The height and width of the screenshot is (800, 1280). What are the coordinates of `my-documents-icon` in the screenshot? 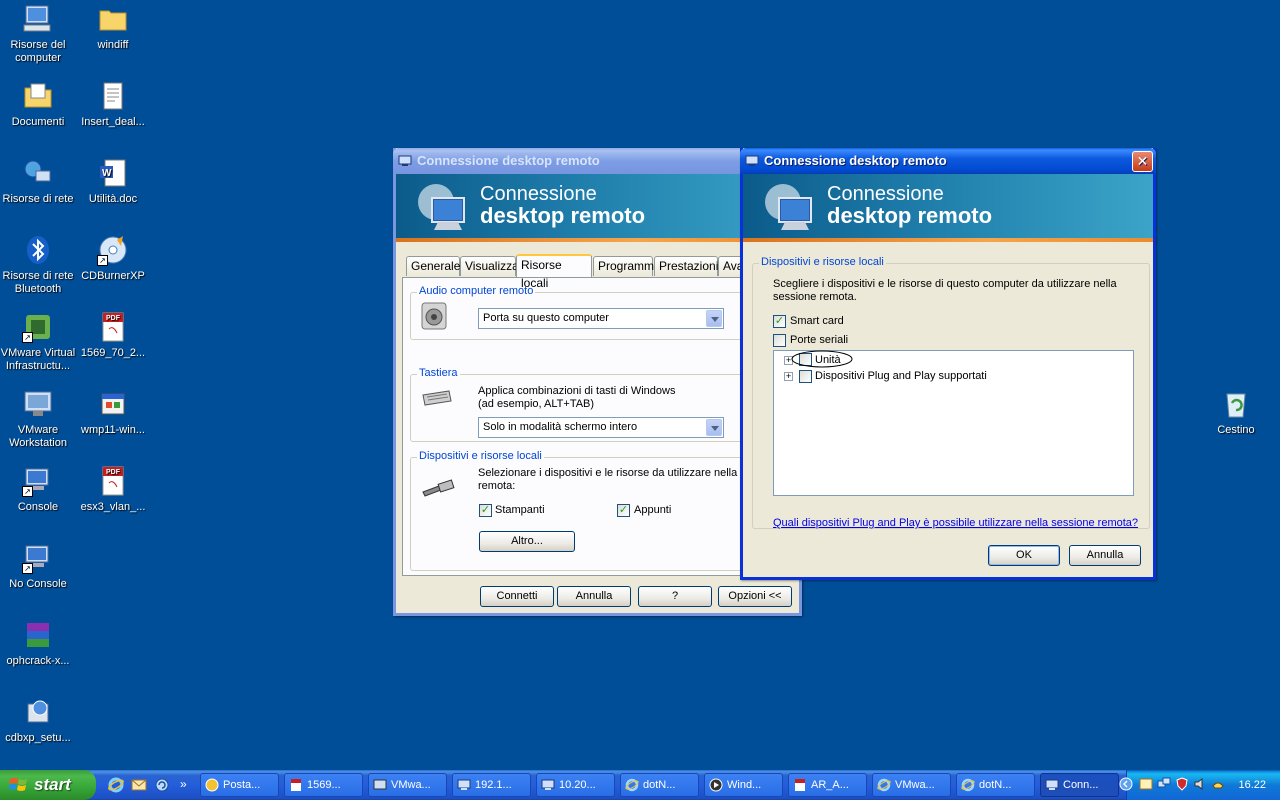 It's located at (38, 96).